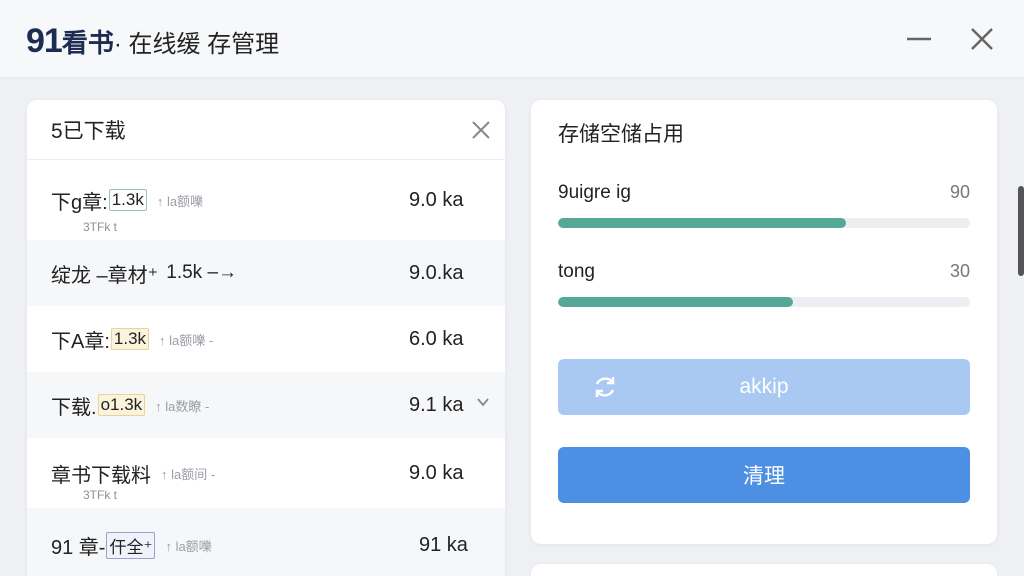  I want to click on backup-button: akkip, so click(764, 387).